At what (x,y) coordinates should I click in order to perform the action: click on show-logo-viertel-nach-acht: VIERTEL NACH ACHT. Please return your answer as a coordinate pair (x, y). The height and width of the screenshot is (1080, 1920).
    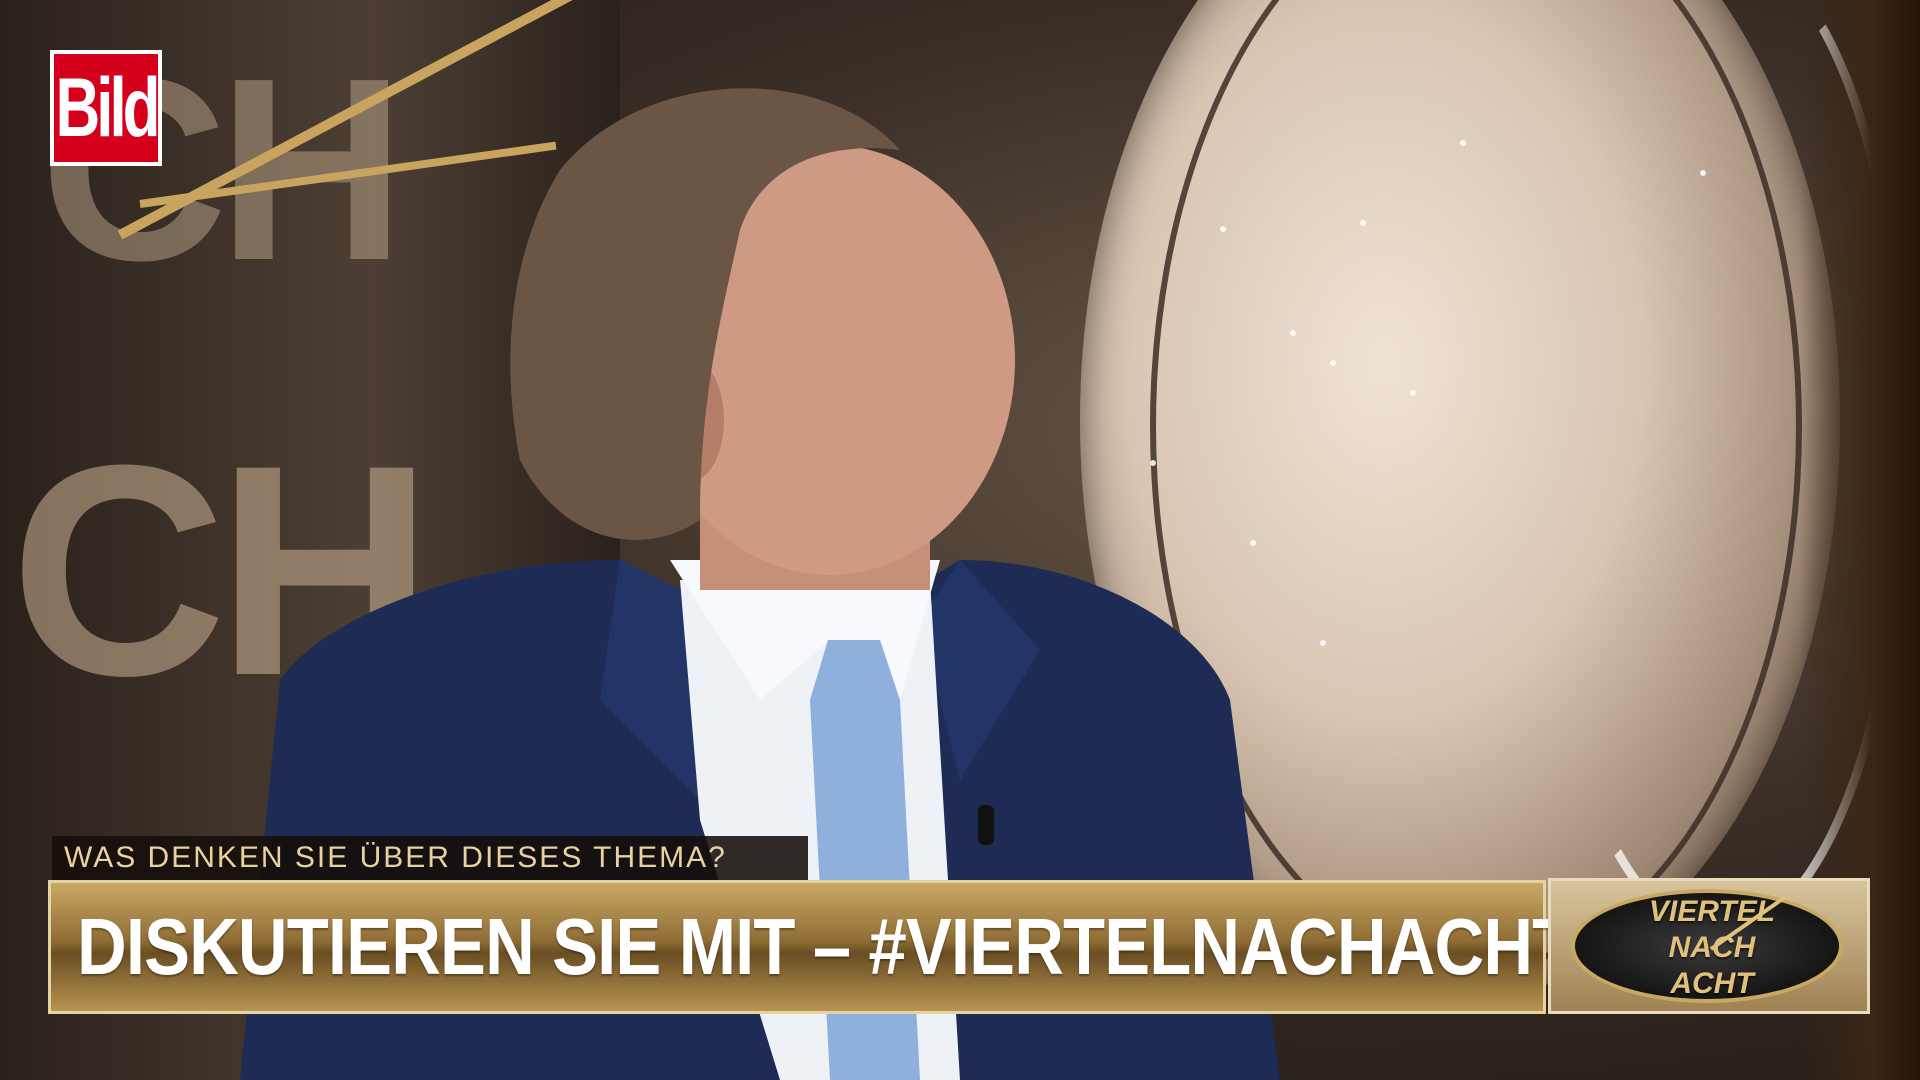
    Looking at the image, I should click on (1709, 946).